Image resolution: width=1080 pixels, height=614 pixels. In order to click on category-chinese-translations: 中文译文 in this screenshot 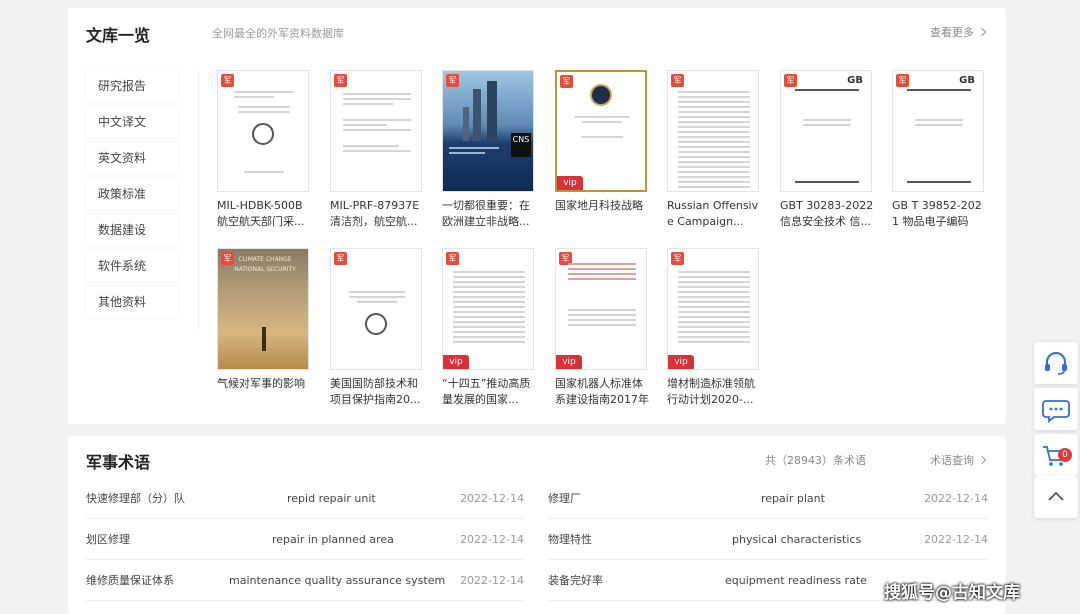, I will do `click(132, 122)`.